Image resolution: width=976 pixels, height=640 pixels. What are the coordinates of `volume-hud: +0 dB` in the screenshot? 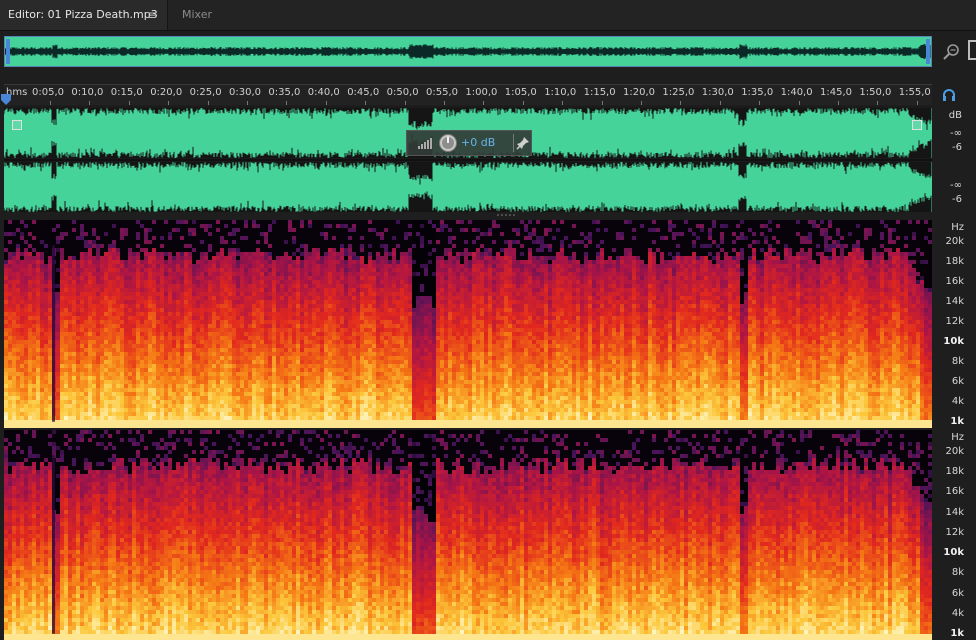 It's located at (469, 143).